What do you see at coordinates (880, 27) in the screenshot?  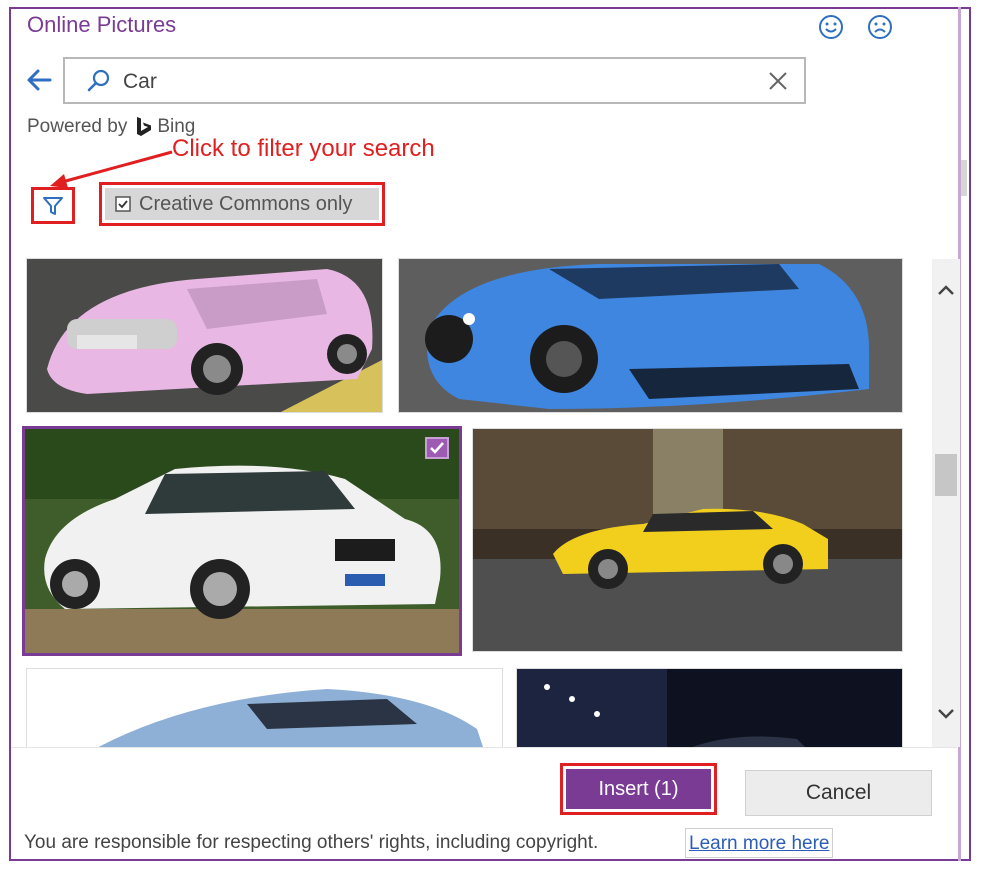 I see `frowny-icon` at bounding box center [880, 27].